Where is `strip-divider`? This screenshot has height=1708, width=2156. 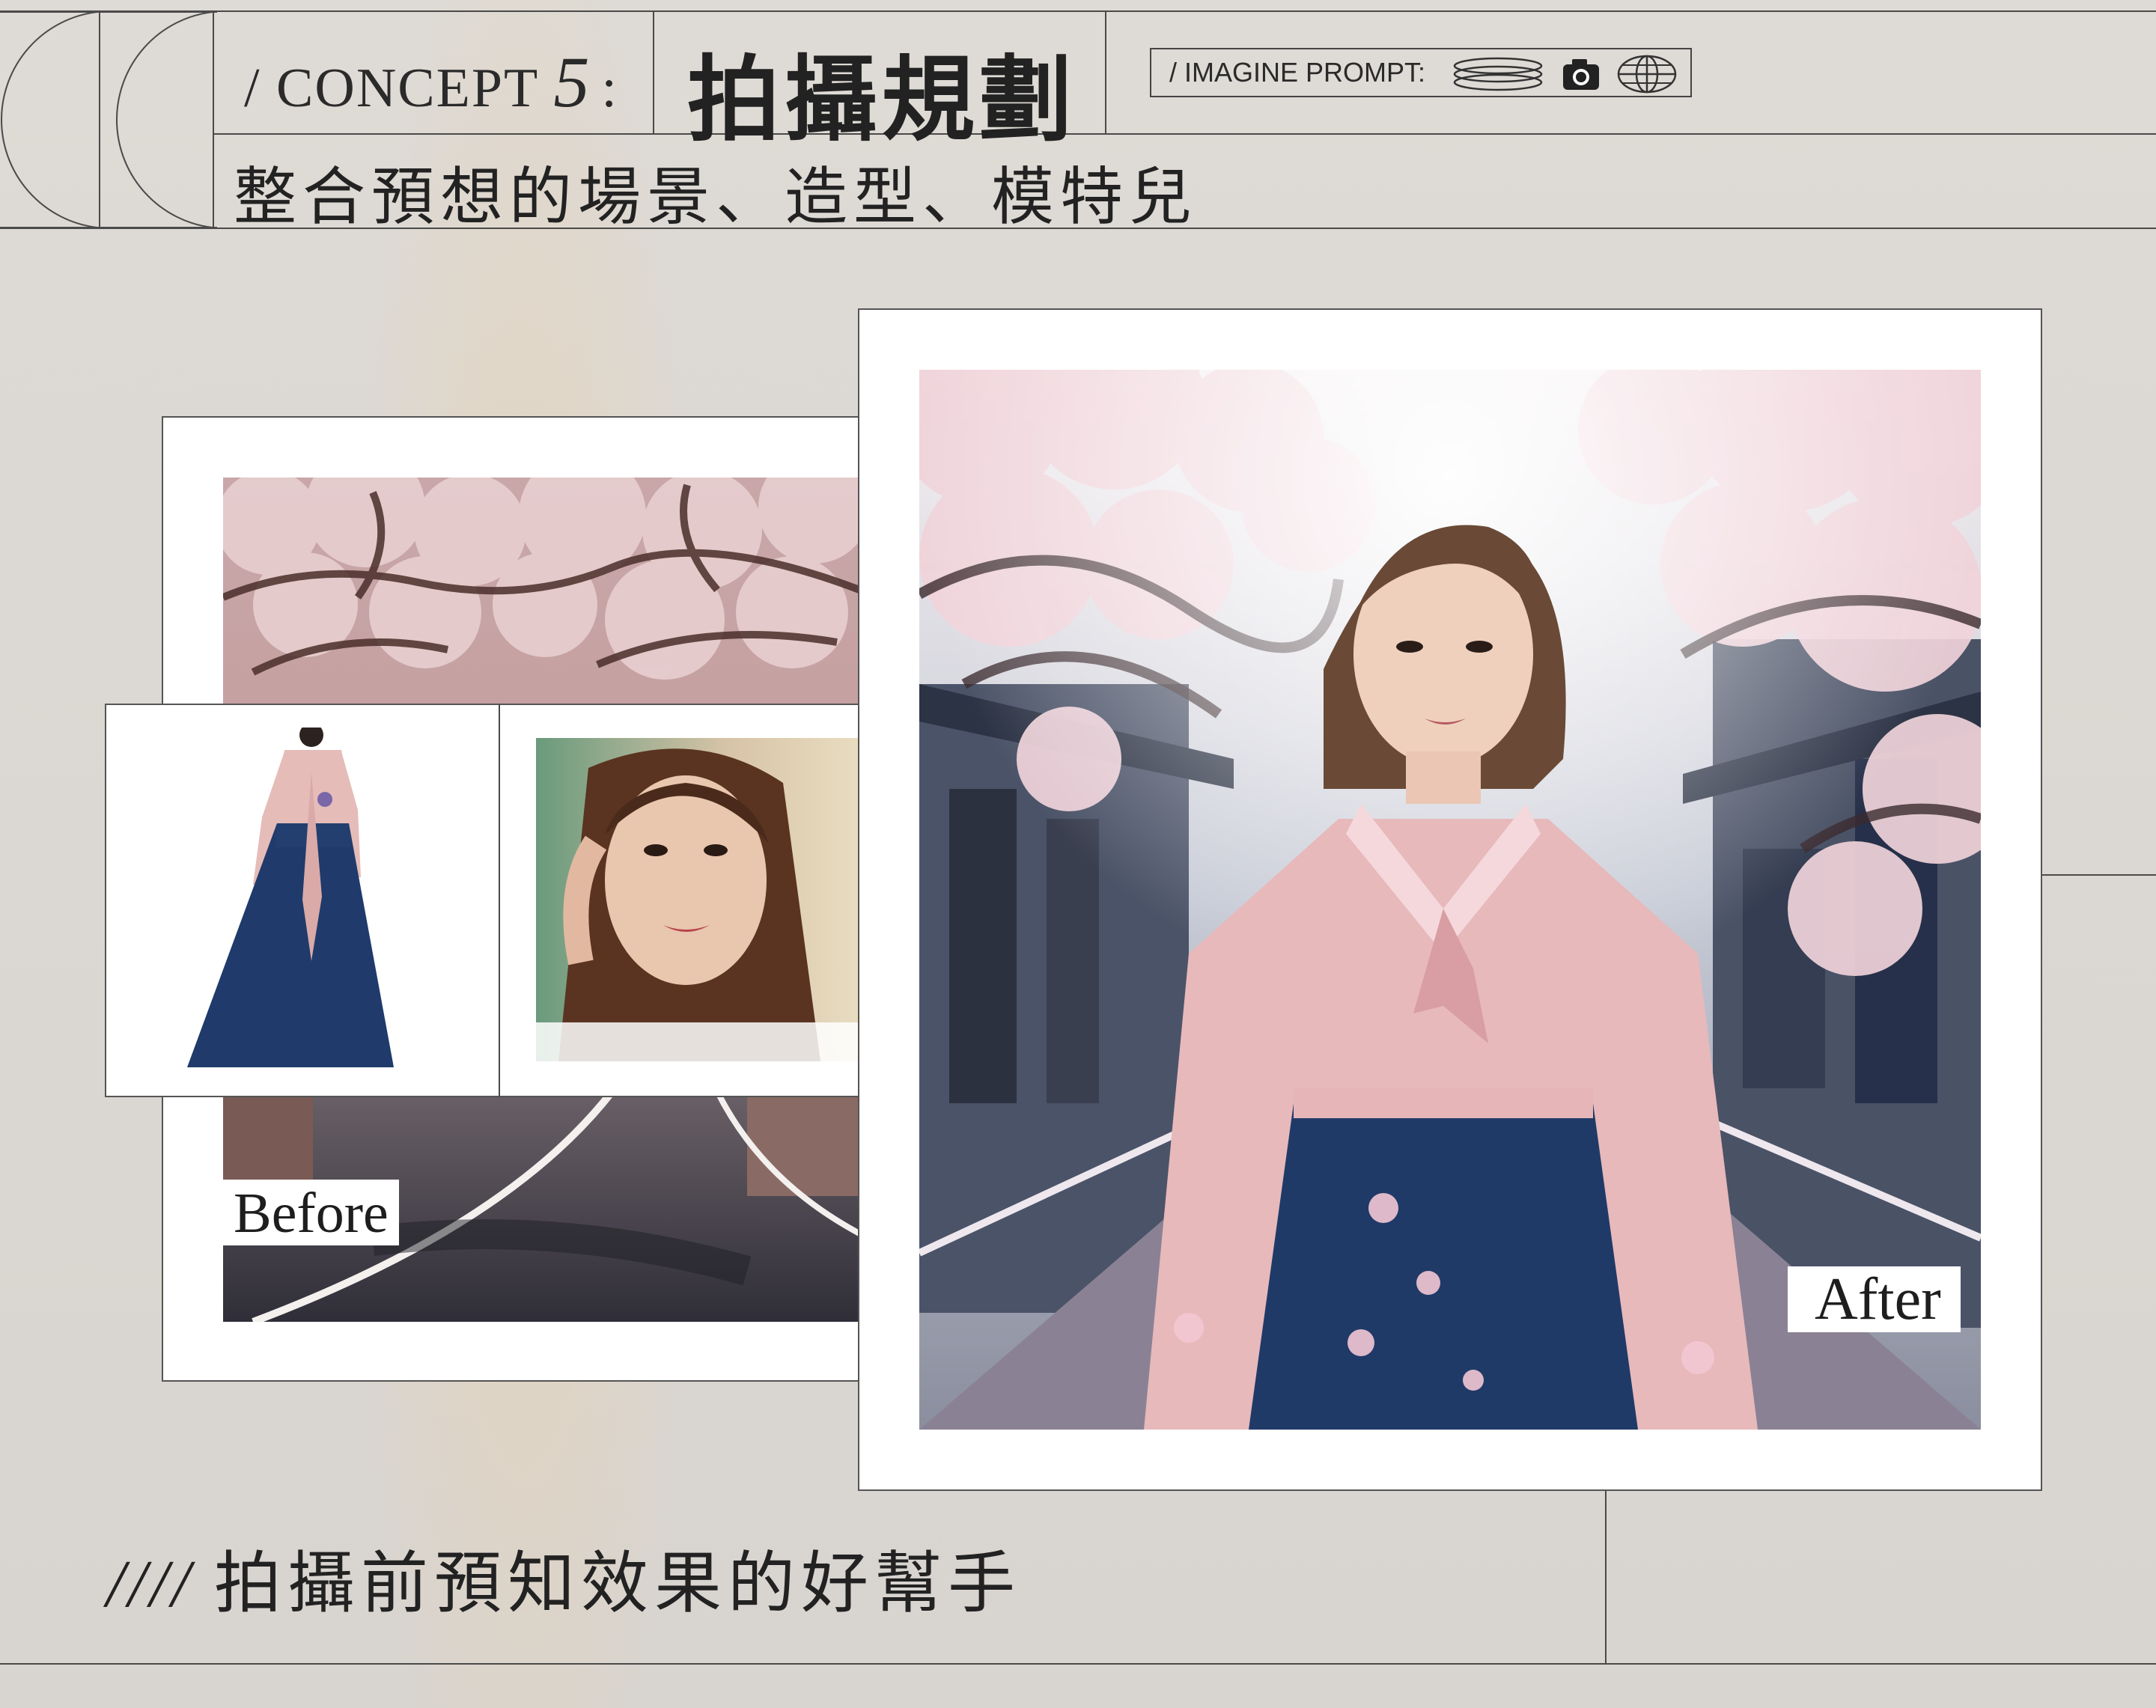 strip-divider is located at coordinates (499, 901).